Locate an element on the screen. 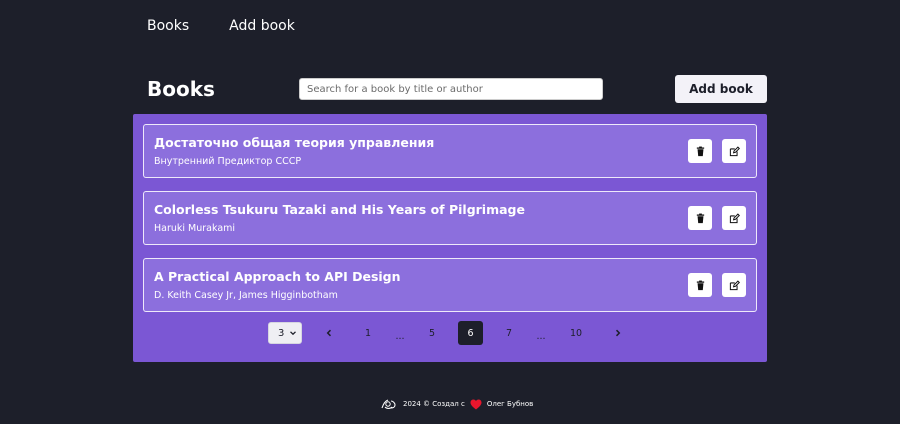 This screenshot has width=900, height=424. chevron-left-icon is located at coordinates (329, 333).